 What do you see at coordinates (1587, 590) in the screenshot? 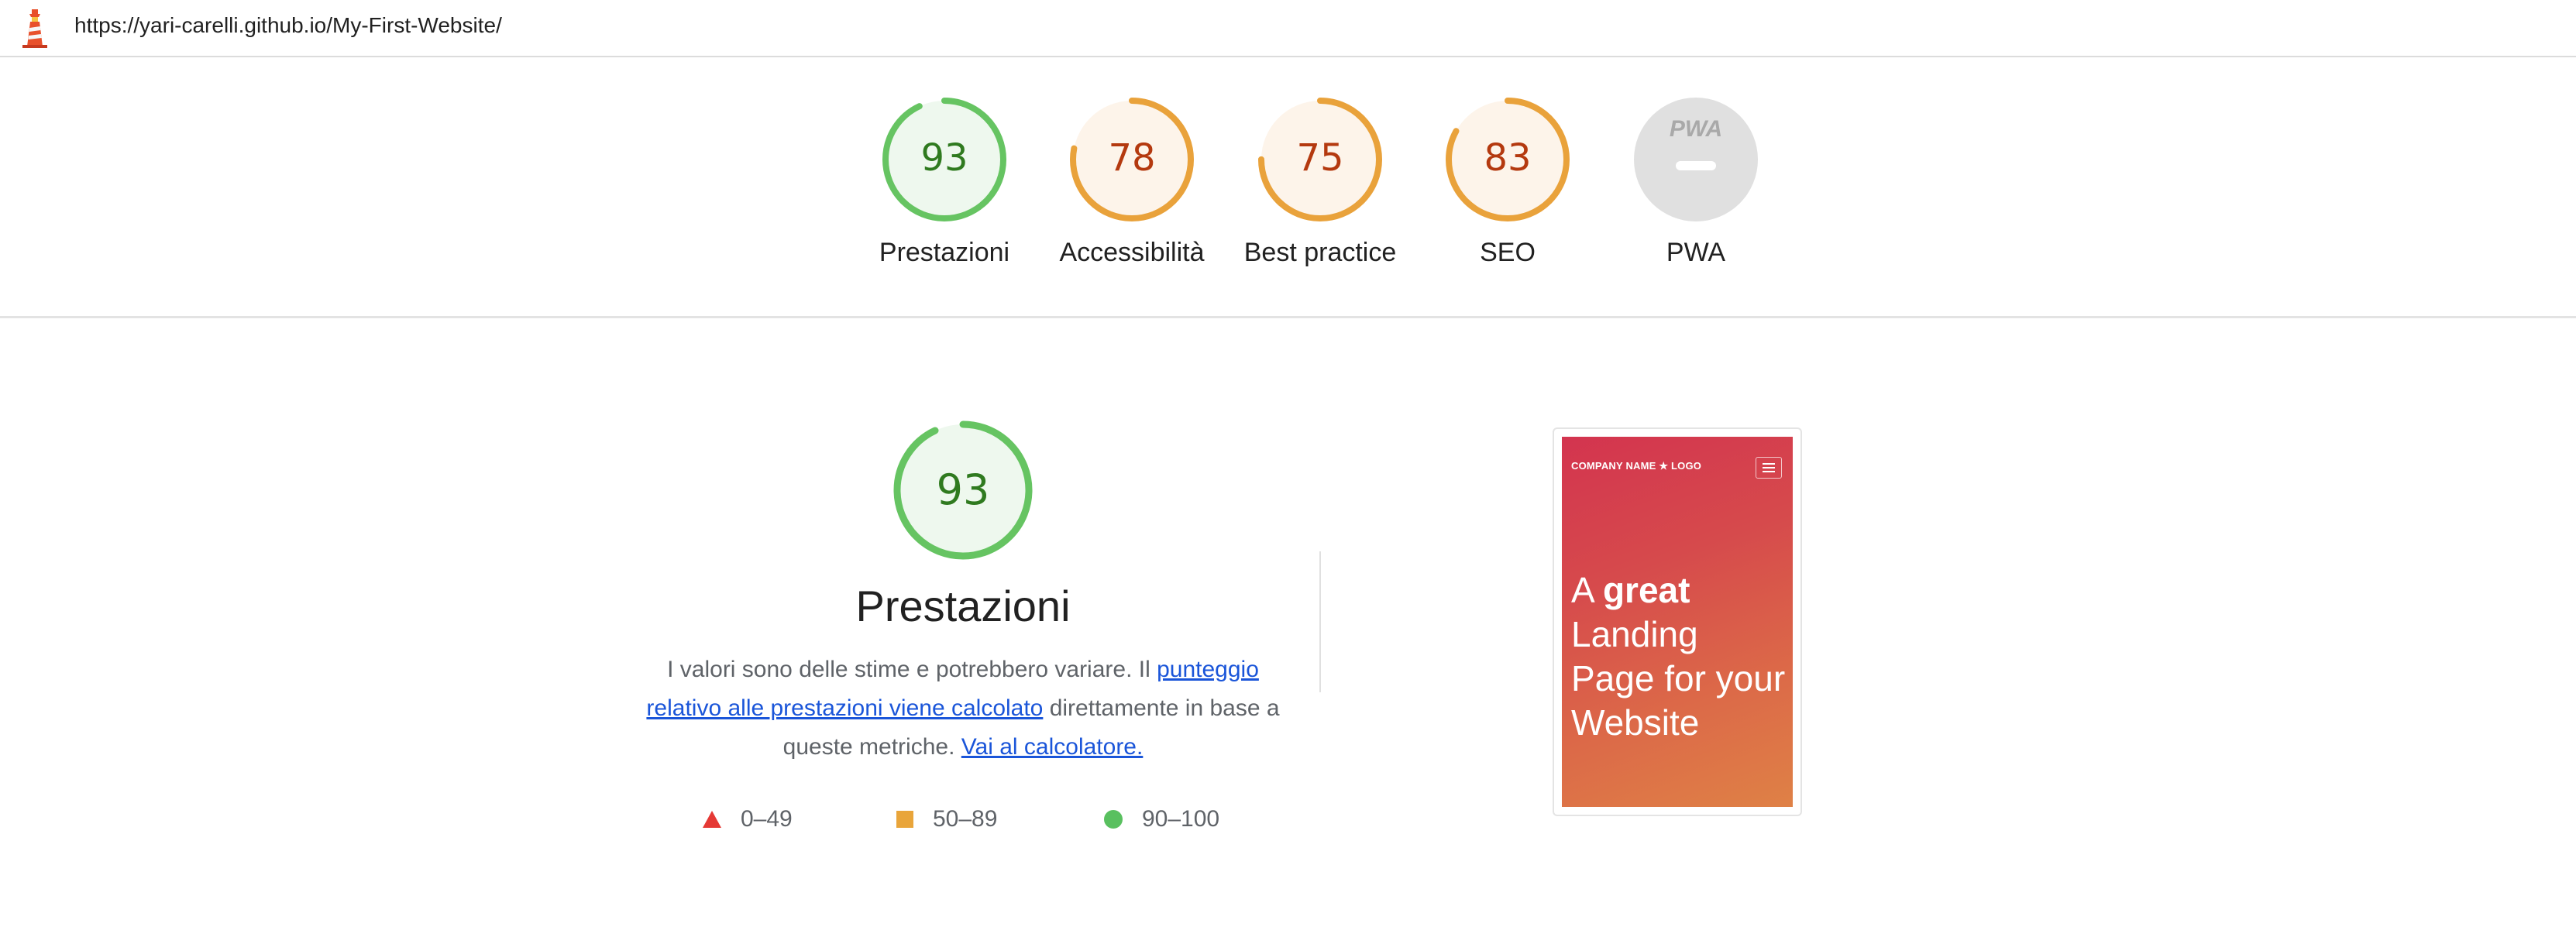
I see `hero-text-a: A` at bounding box center [1587, 590].